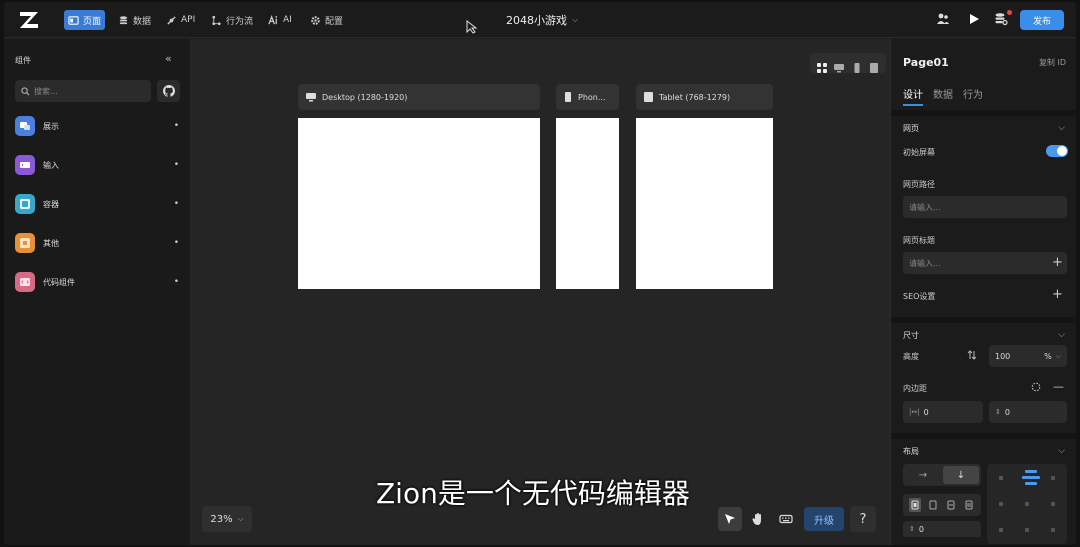 The height and width of the screenshot is (547, 1080). What do you see at coordinates (98, 204) in the screenshot?
I see `category-container: 容器 •` at bounding box center [98, 204].